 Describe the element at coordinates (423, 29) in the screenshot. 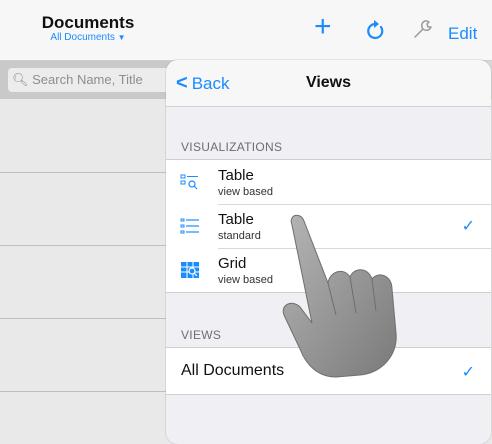

I see `wrench-icon` at that location.